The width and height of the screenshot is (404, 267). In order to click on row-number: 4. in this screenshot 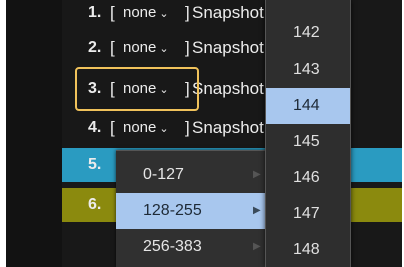, I will do `click(95, 127)`.